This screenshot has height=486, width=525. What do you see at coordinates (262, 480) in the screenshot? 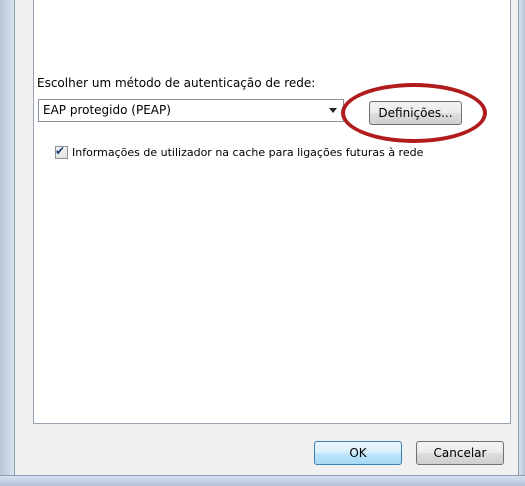
I see `window-bottom-border` at bounding box center [262, 480].